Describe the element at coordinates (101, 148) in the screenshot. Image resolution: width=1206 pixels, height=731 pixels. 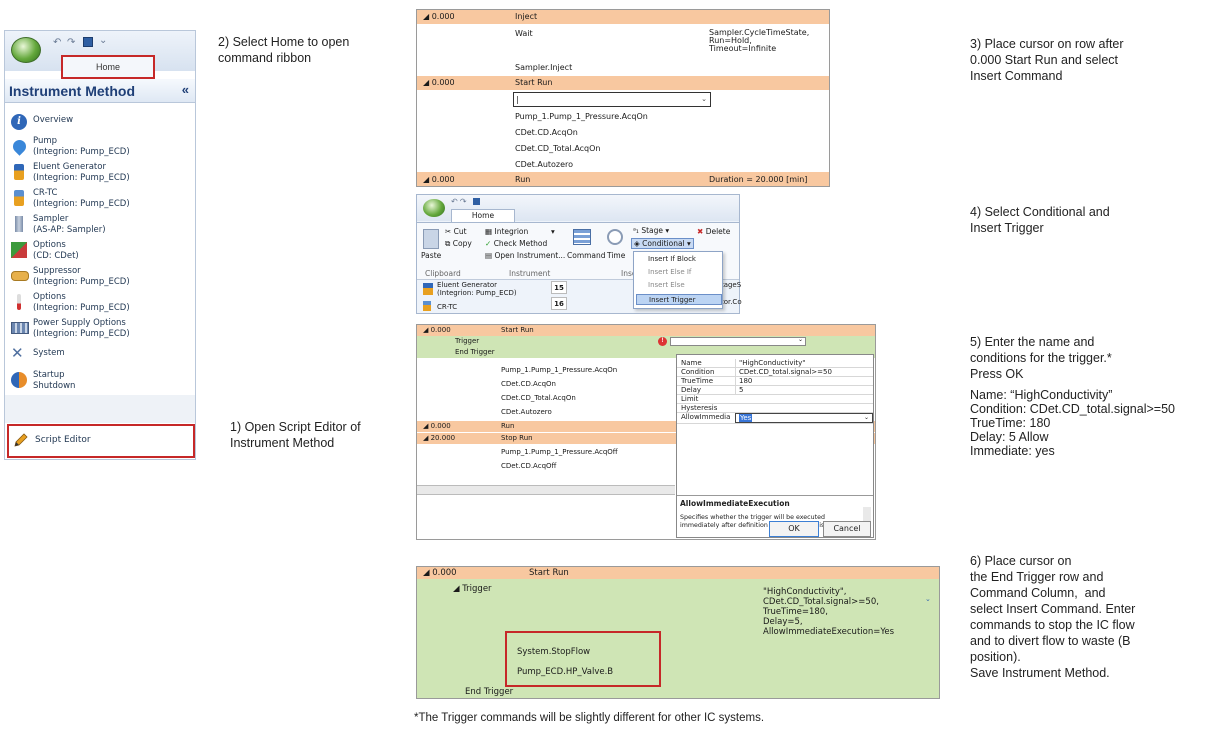
I see `sidebar-item-pump: Pump (Integrion: Pump_ECD)` at that location.